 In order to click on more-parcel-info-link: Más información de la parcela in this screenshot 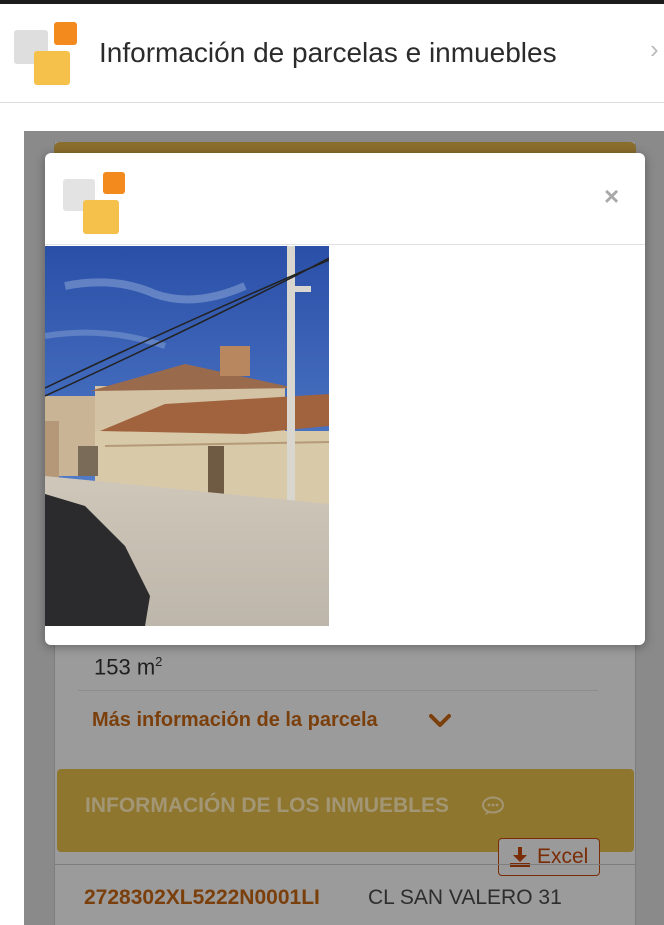, I will do `click(235, 720)`.